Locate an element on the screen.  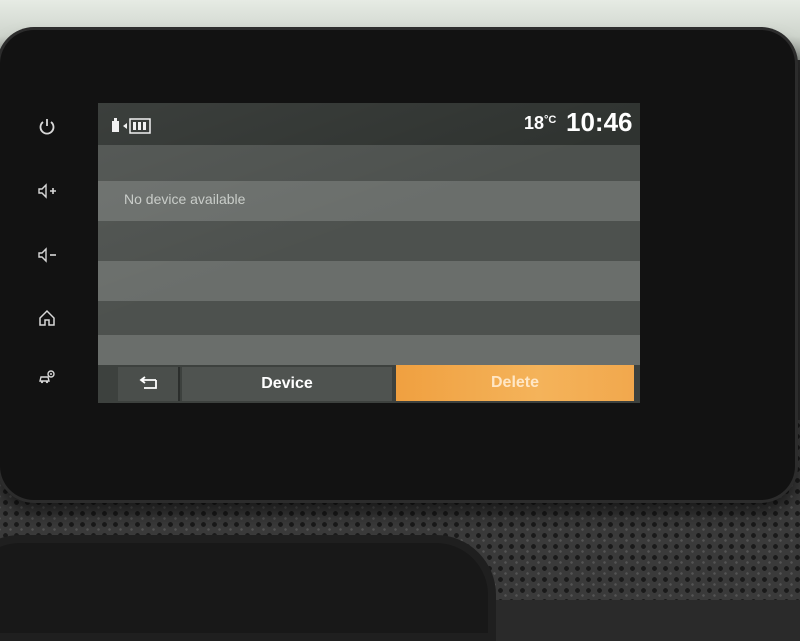
volume-up-key is located at coordinates (47, 191).